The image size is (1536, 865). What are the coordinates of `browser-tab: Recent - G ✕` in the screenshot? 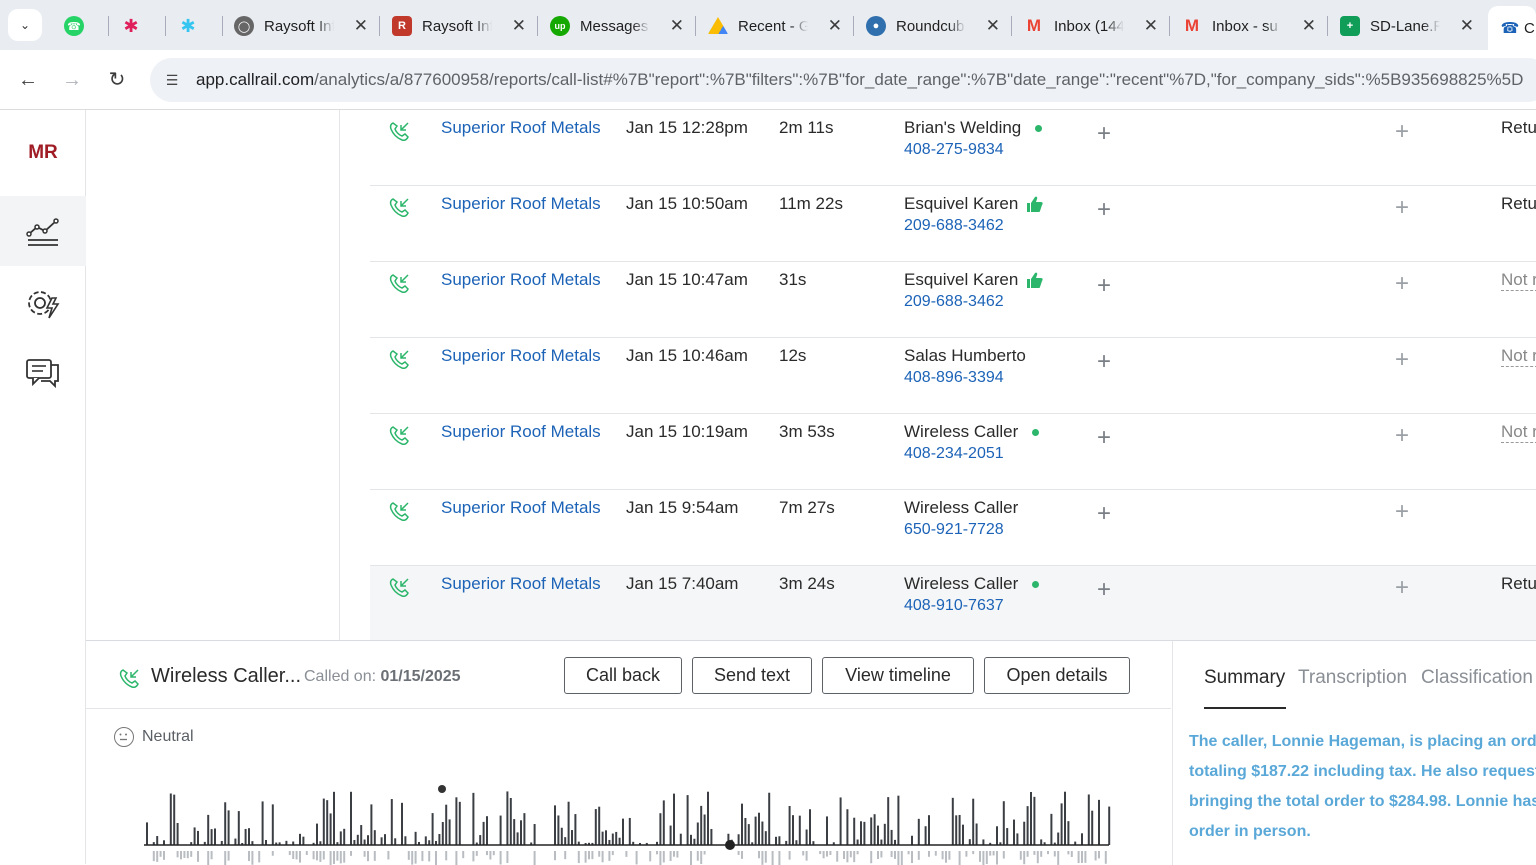 It's located at (775, 26).